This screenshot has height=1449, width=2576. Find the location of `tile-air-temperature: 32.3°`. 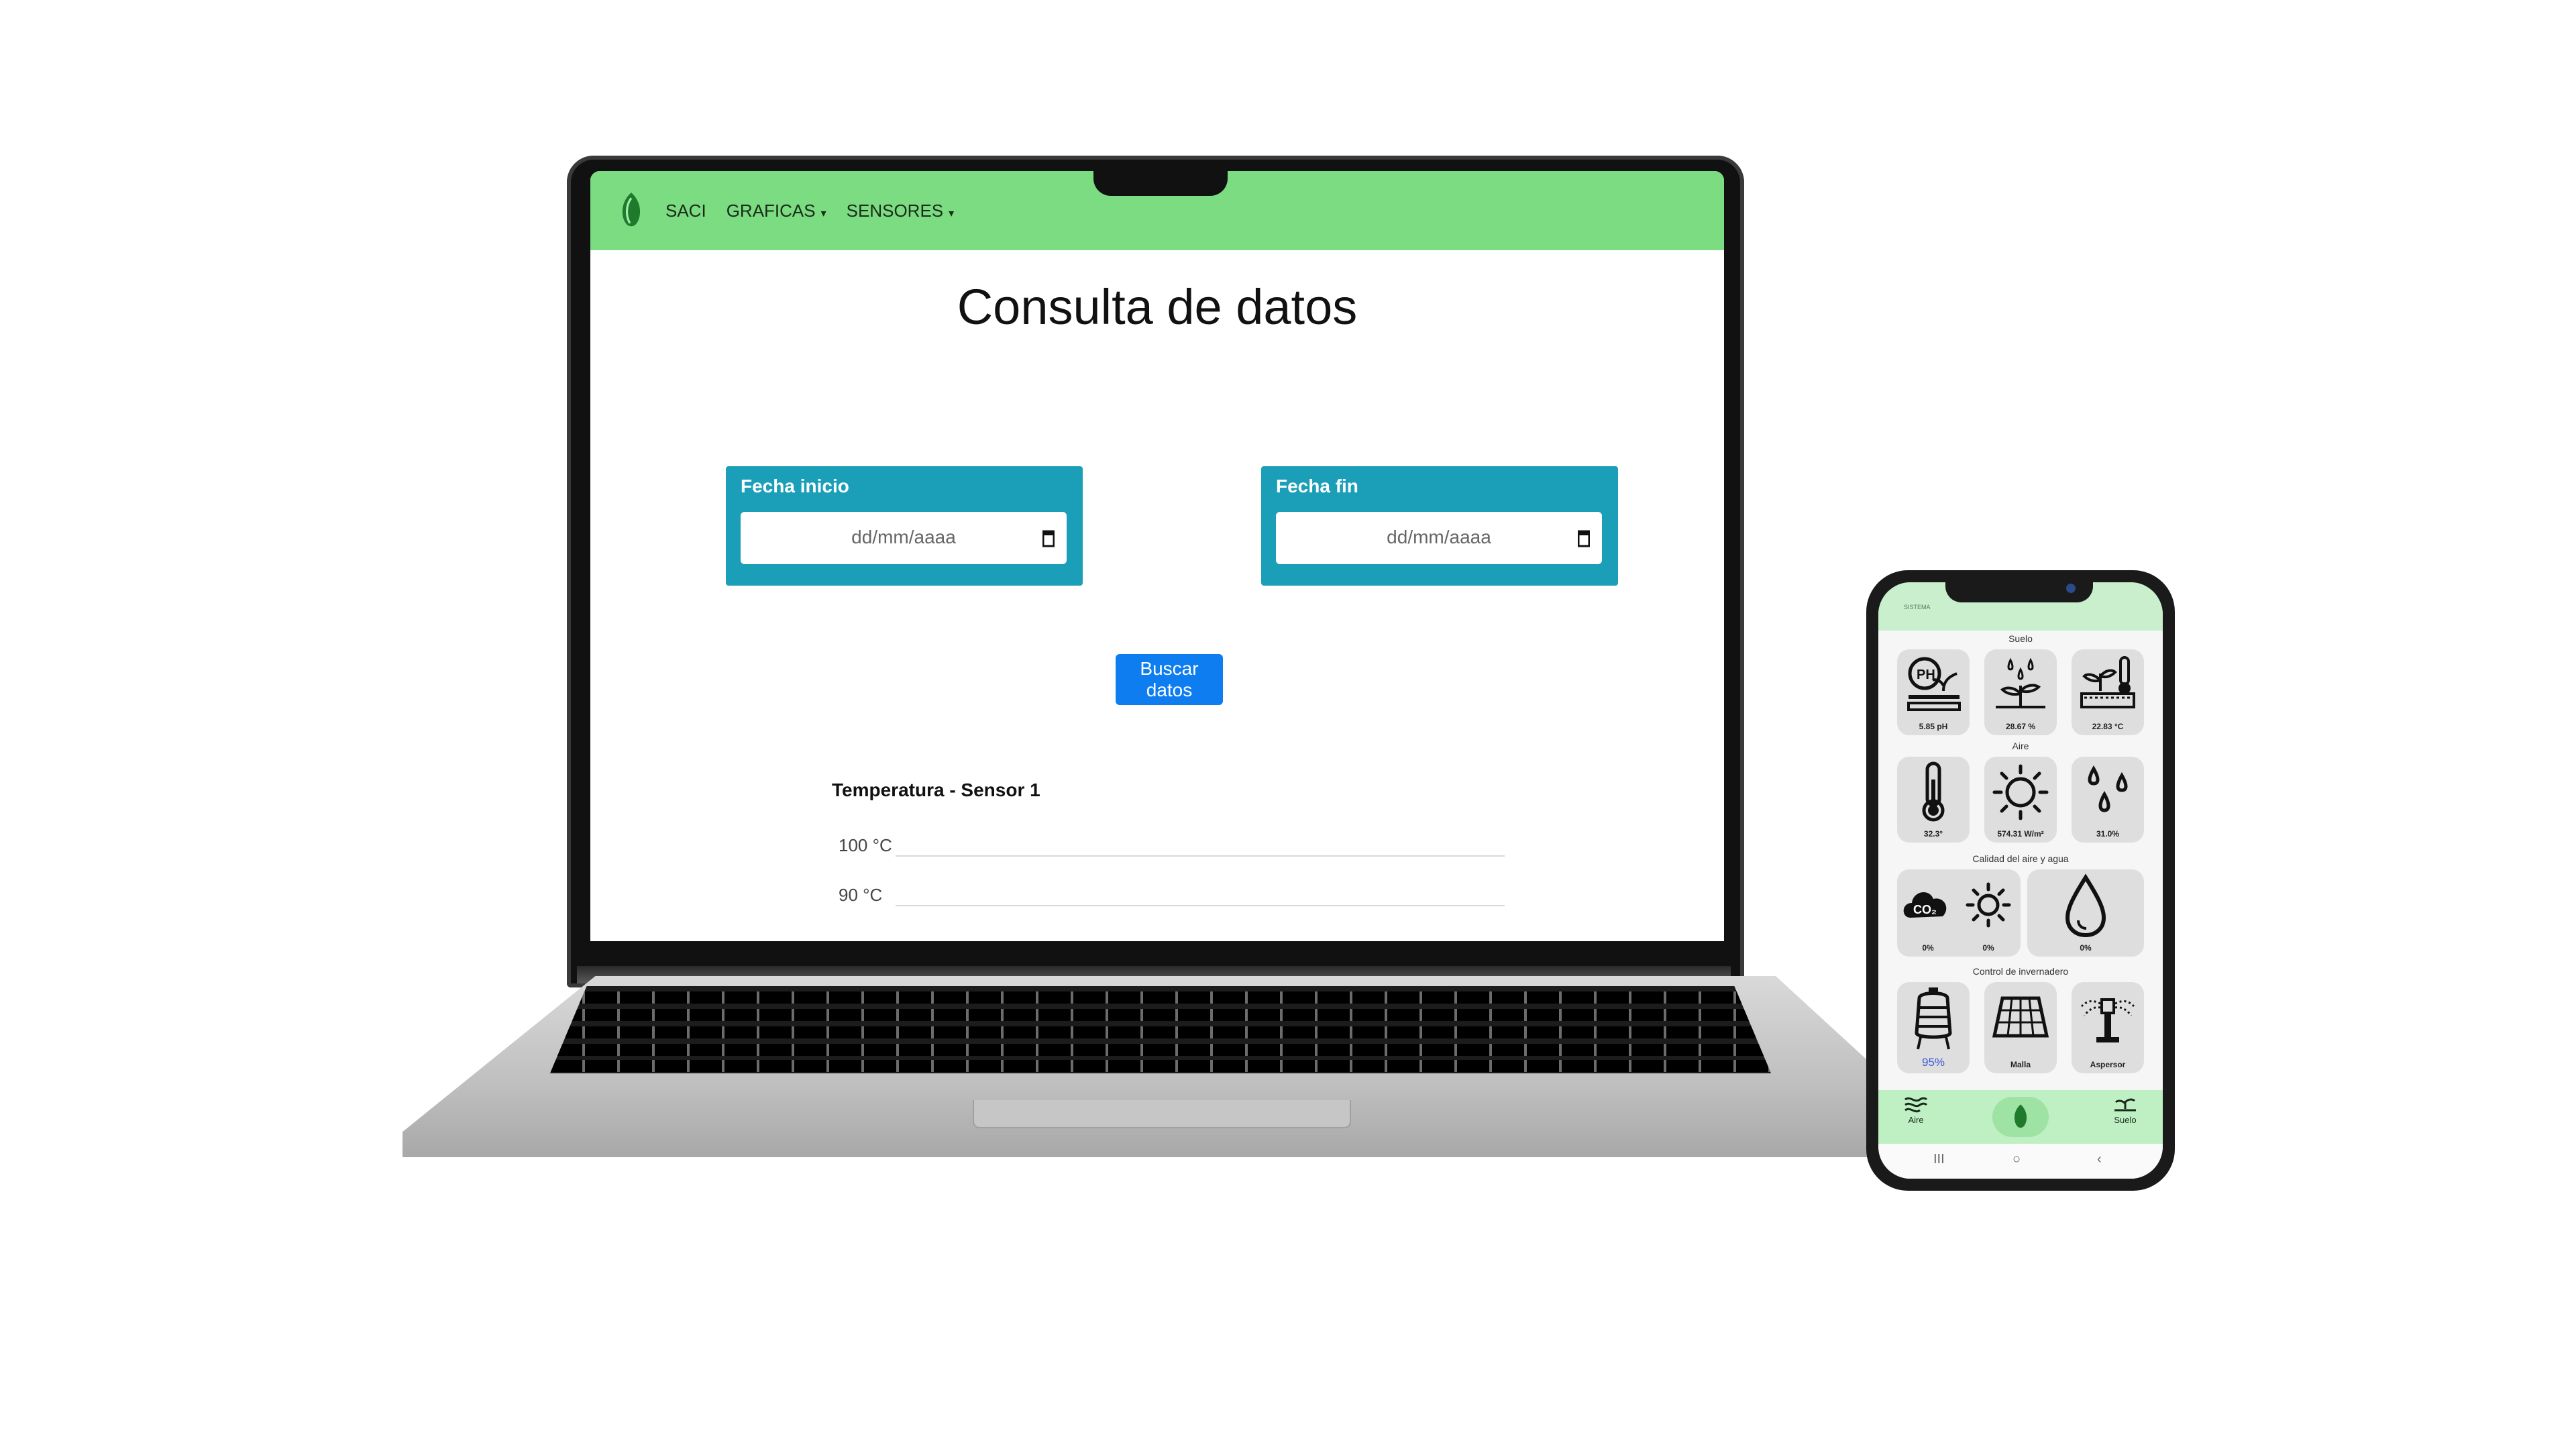

tile-air-temperature: 32.3° is located at coordinates (1933, 800).